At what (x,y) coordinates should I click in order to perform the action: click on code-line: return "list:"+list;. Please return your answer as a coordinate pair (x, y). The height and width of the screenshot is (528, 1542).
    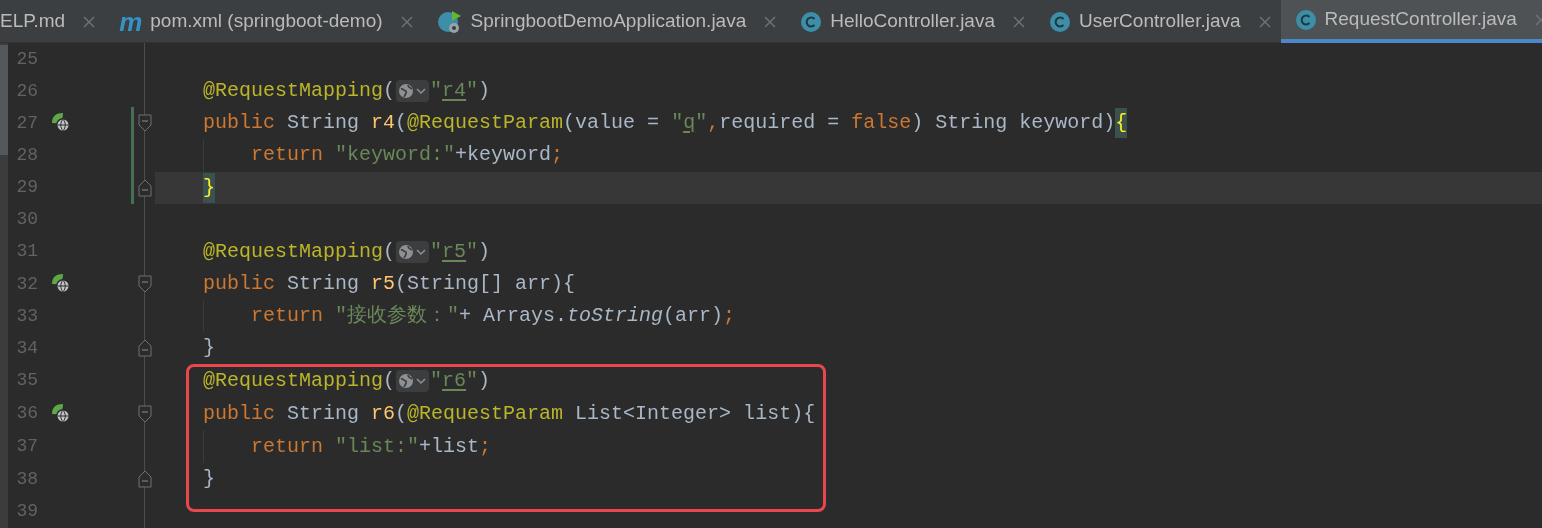
    Looking at the image, I should click on (371, 446).